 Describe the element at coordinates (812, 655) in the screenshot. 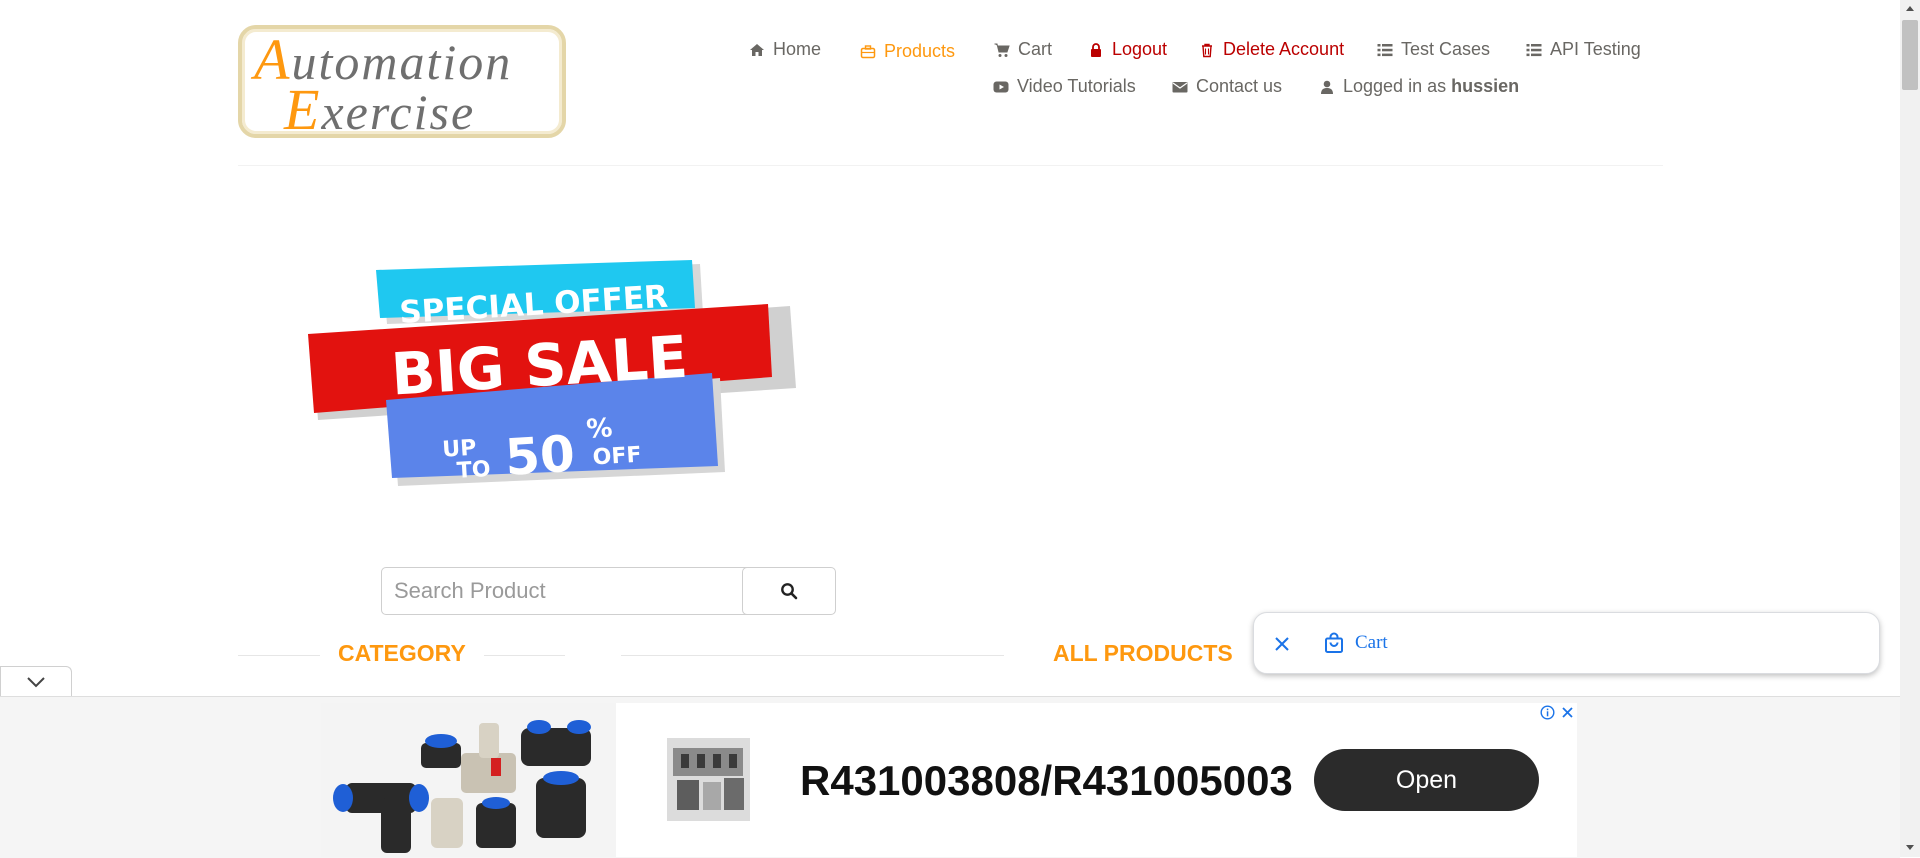

I see `products-rule-left` at that location.